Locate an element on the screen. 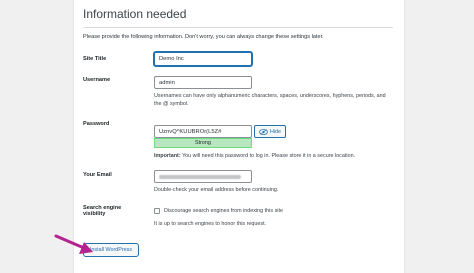 The width and height of the screenshot is (474, 273). site-title-label: Site Title is located at coordinates (95, 59).